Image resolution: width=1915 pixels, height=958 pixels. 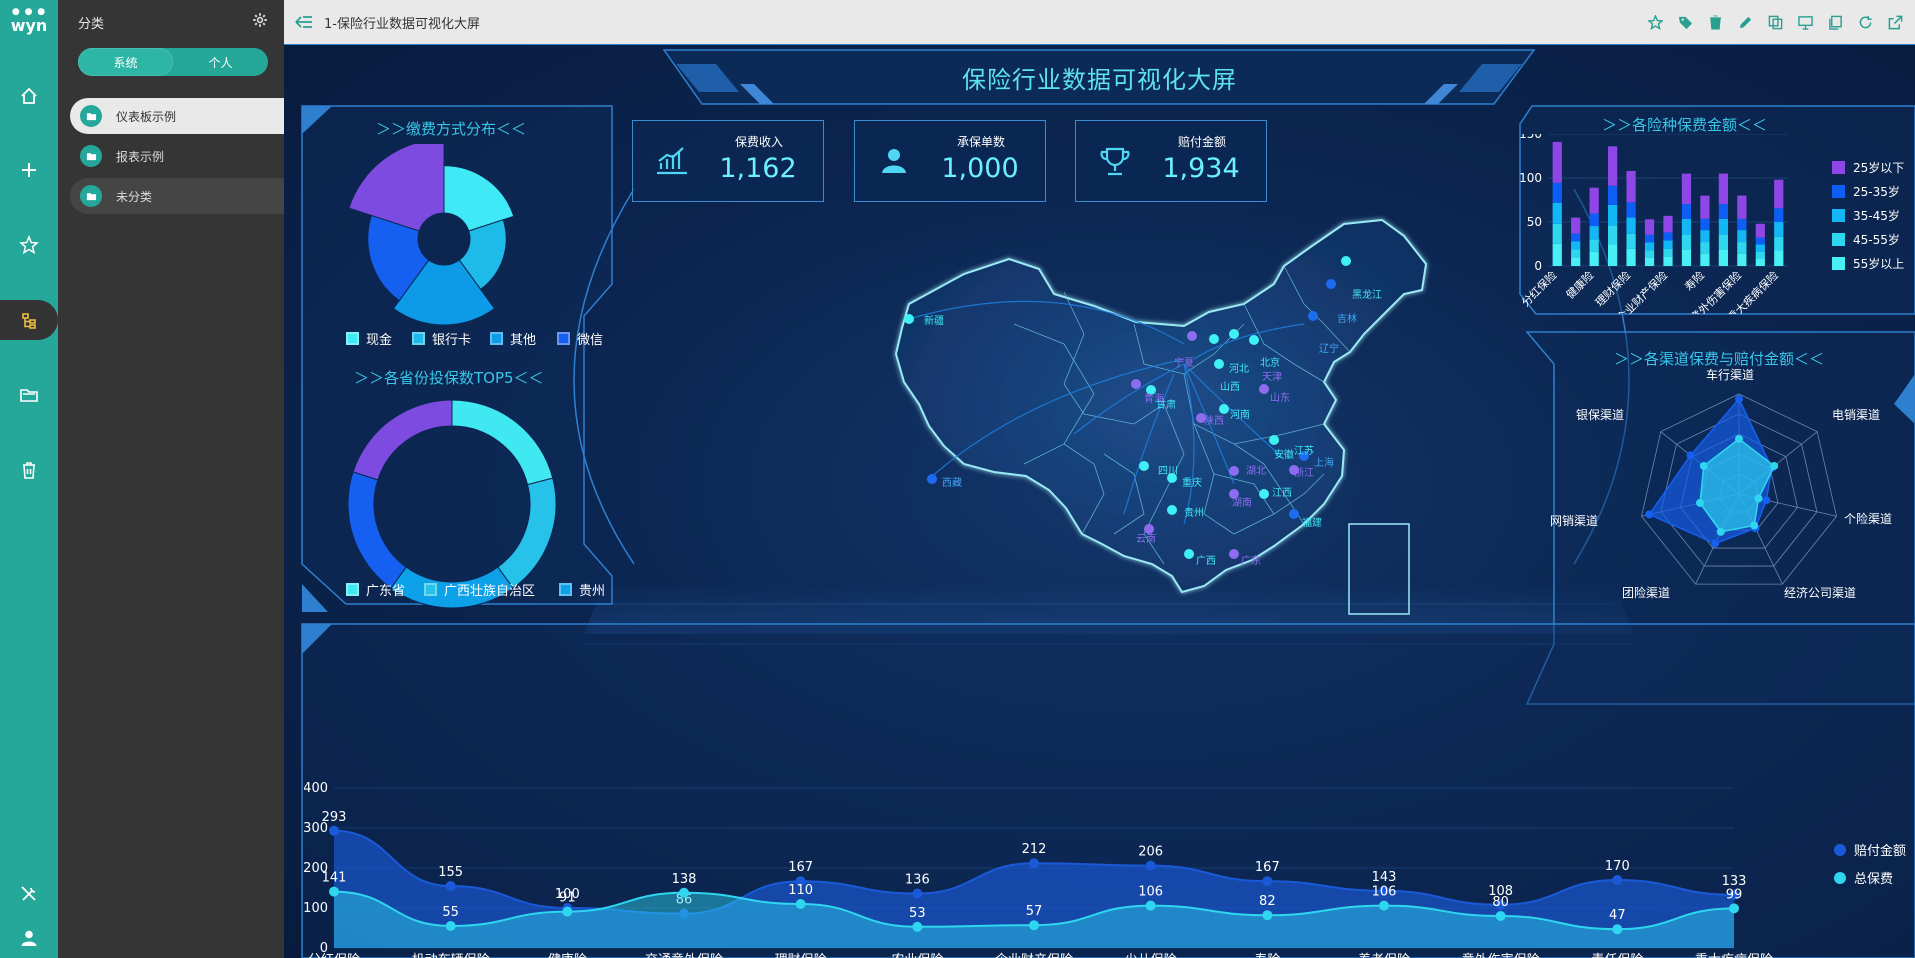 What do you see at coordinates (29, 395) in the screenshot?
I see `folder-icon` at bounding box center [29, 395].